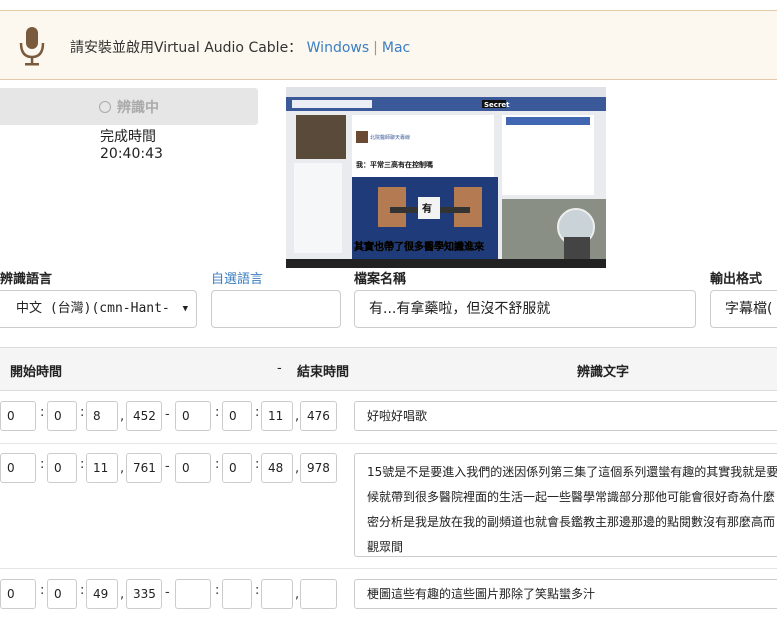  Describe the element at coordinates (32, 46) in the screenshot. I see `microphone-icon` at that location.